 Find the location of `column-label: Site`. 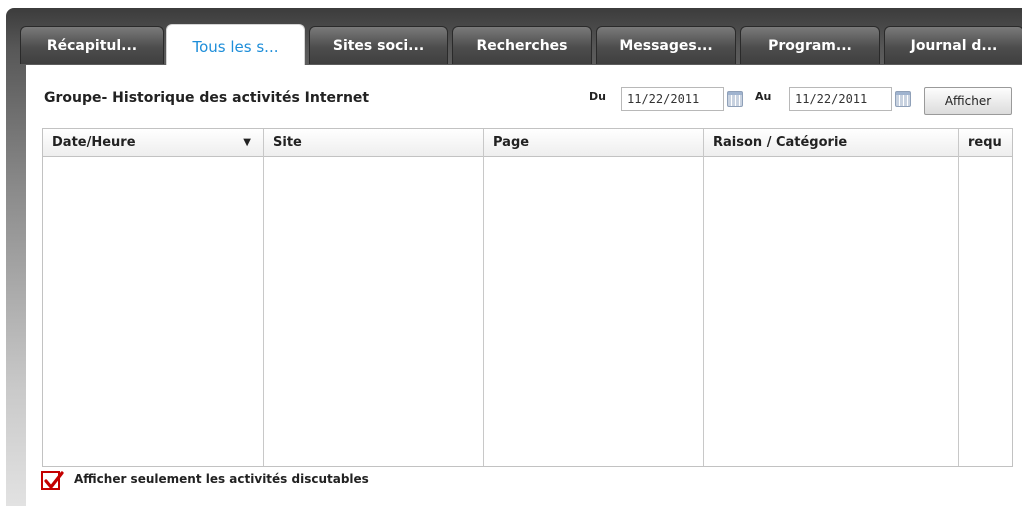

column-label: Site is located at coordinates (287, 142).